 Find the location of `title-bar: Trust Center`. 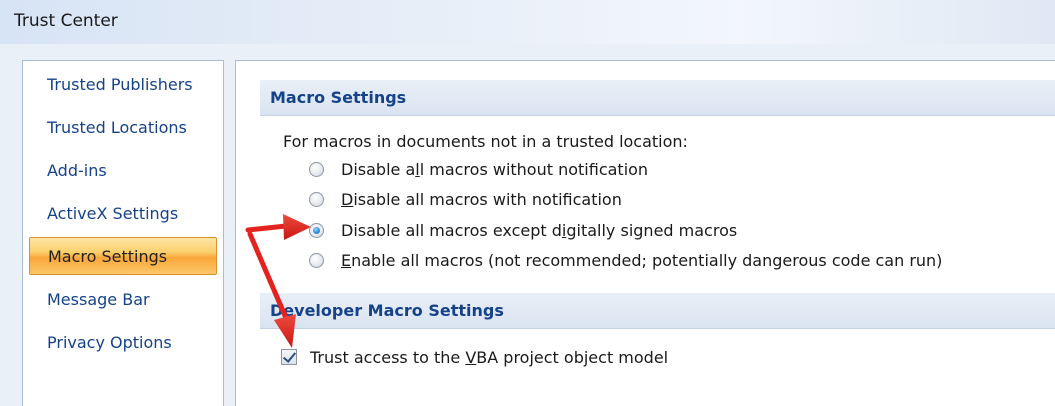

title-bar: Trust Center is located at coordinates (527, 22).